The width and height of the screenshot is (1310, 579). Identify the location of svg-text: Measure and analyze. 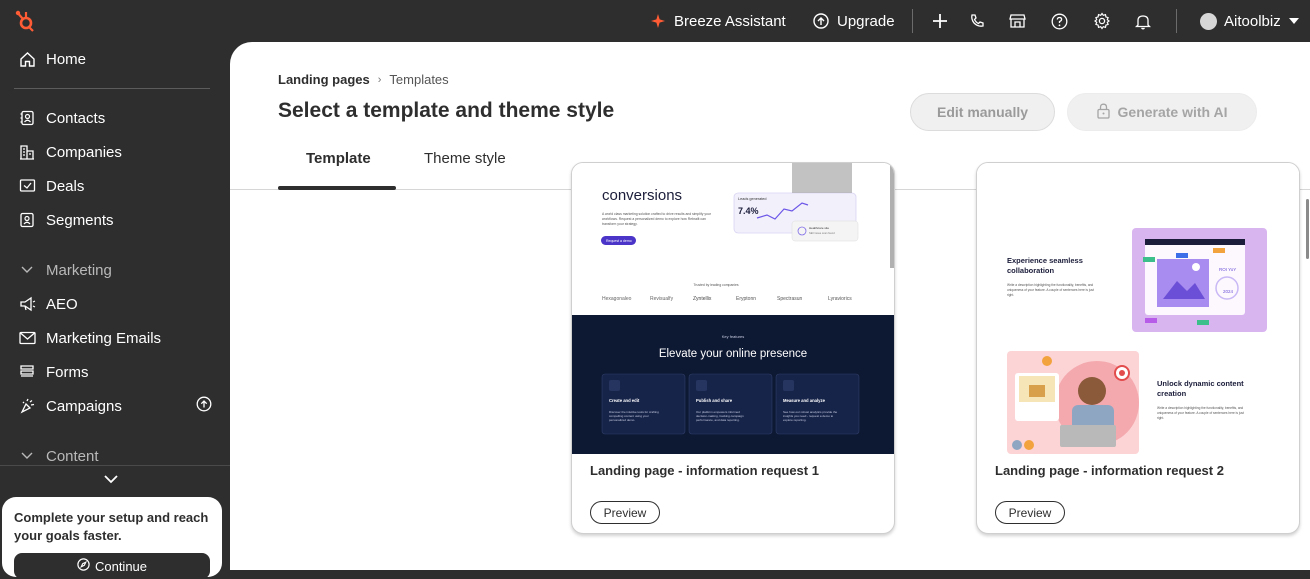
(804, 400).